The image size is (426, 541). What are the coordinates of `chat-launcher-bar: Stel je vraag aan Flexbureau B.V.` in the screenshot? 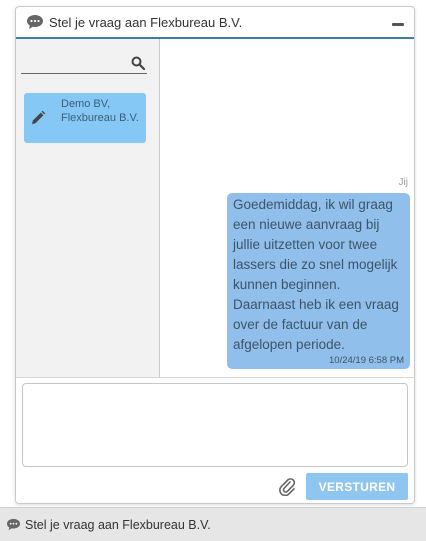 It's located at (213, 524).